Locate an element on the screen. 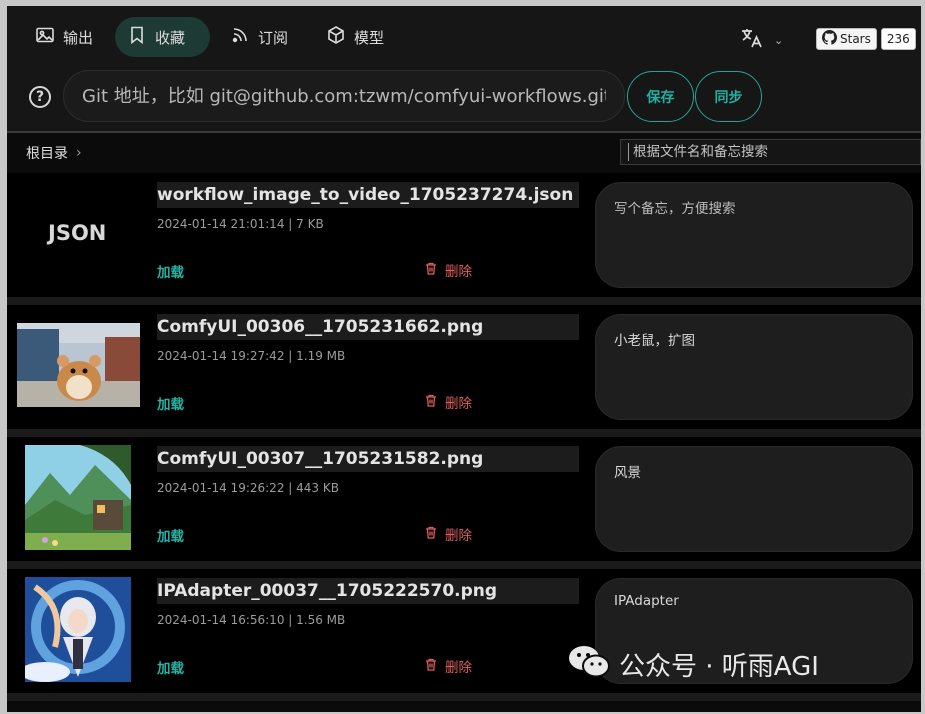 This screenshot has width=925, height=714. search-input is located at coordinates (768, 152).